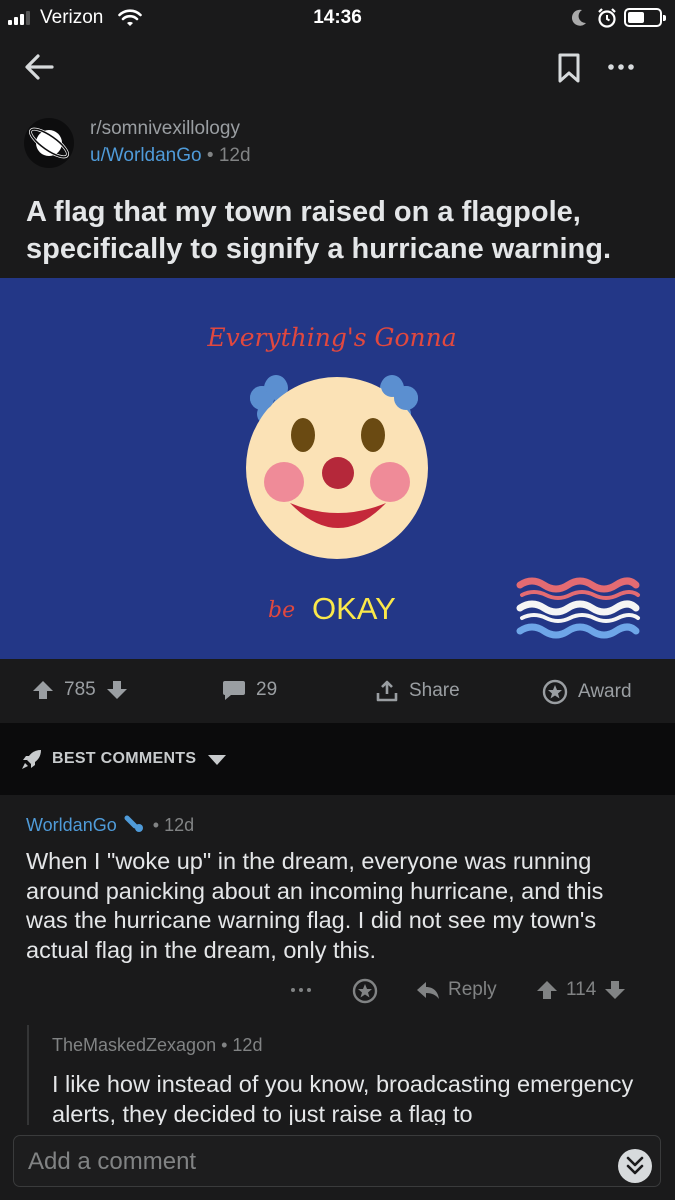  I want to click on collapse-comments-icon, so click(635, 1166).